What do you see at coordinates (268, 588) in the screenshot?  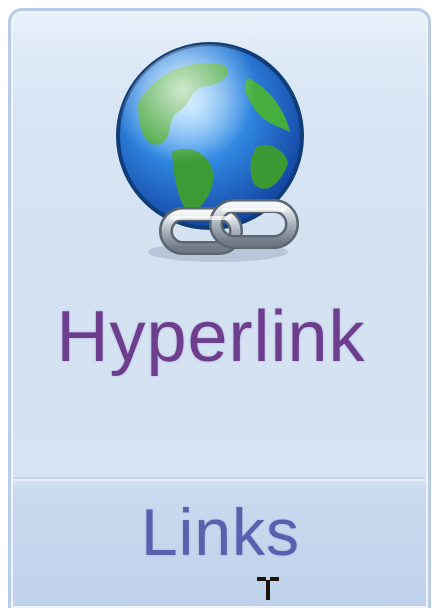 I see `text-cursor-ibeam-icon` at bounding box center [268, 588].